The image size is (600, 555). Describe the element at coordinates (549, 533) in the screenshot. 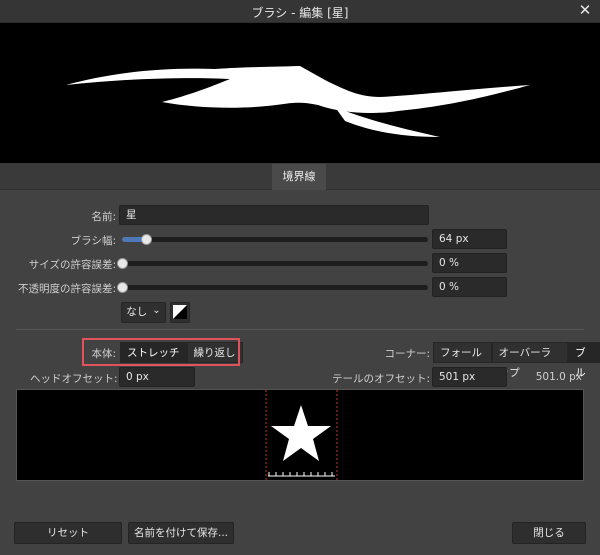

I see `close-button: 閉じる` at that location.